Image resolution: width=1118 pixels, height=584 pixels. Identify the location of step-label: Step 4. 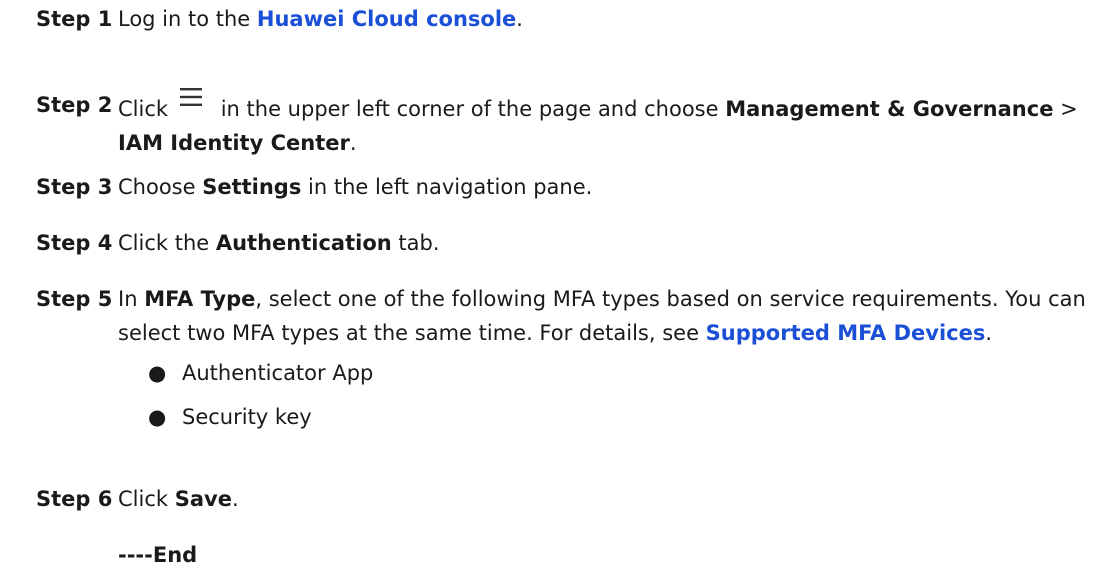
(74, 243).